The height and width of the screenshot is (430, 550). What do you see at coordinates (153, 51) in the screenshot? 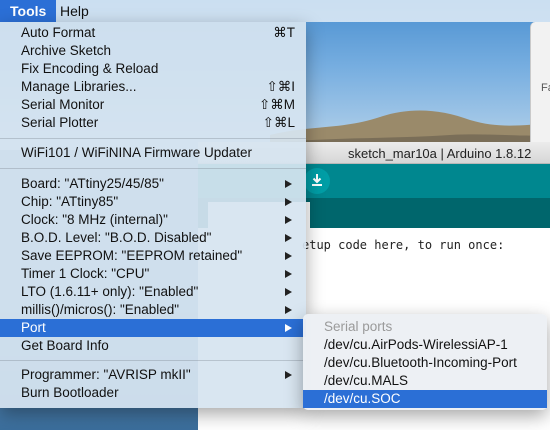
I see `menu-item-archive-sketch: Archive Sketch` at bounding box center [153, 51].